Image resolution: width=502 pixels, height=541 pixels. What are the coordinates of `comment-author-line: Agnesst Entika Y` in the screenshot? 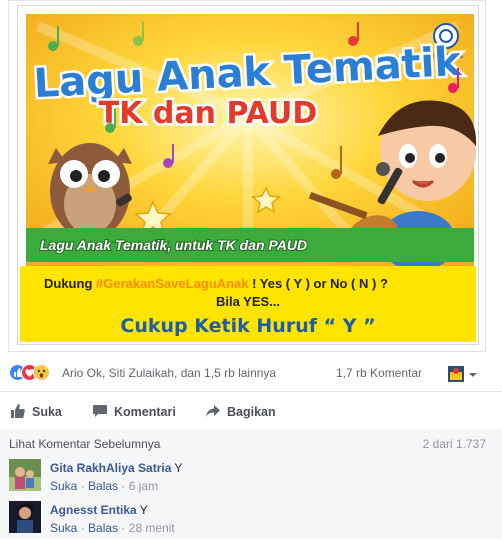 It's located at (99, 510).